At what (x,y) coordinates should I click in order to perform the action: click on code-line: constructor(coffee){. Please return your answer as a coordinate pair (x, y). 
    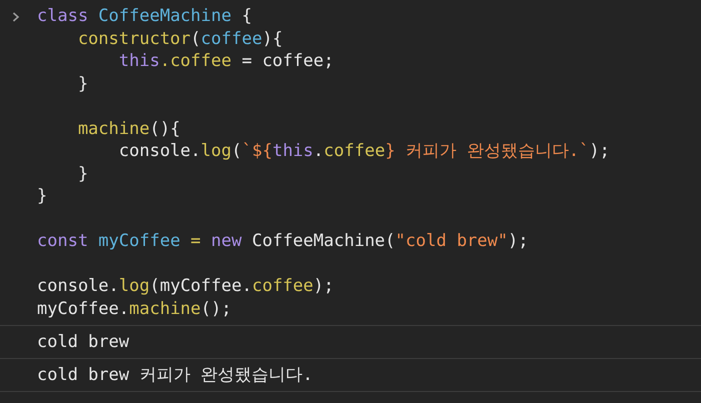
    Looking at the image, I should click on (180, 39).